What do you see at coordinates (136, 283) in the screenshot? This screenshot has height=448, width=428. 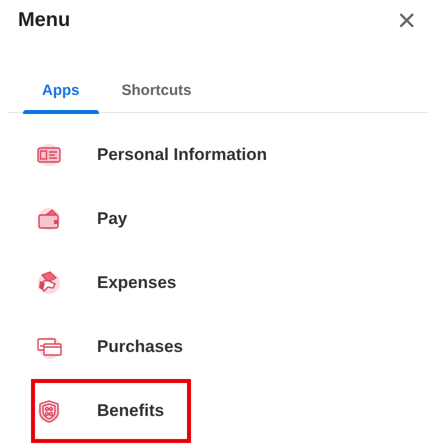 I see `app-link: Expenses` at bounding box center [136, 283].